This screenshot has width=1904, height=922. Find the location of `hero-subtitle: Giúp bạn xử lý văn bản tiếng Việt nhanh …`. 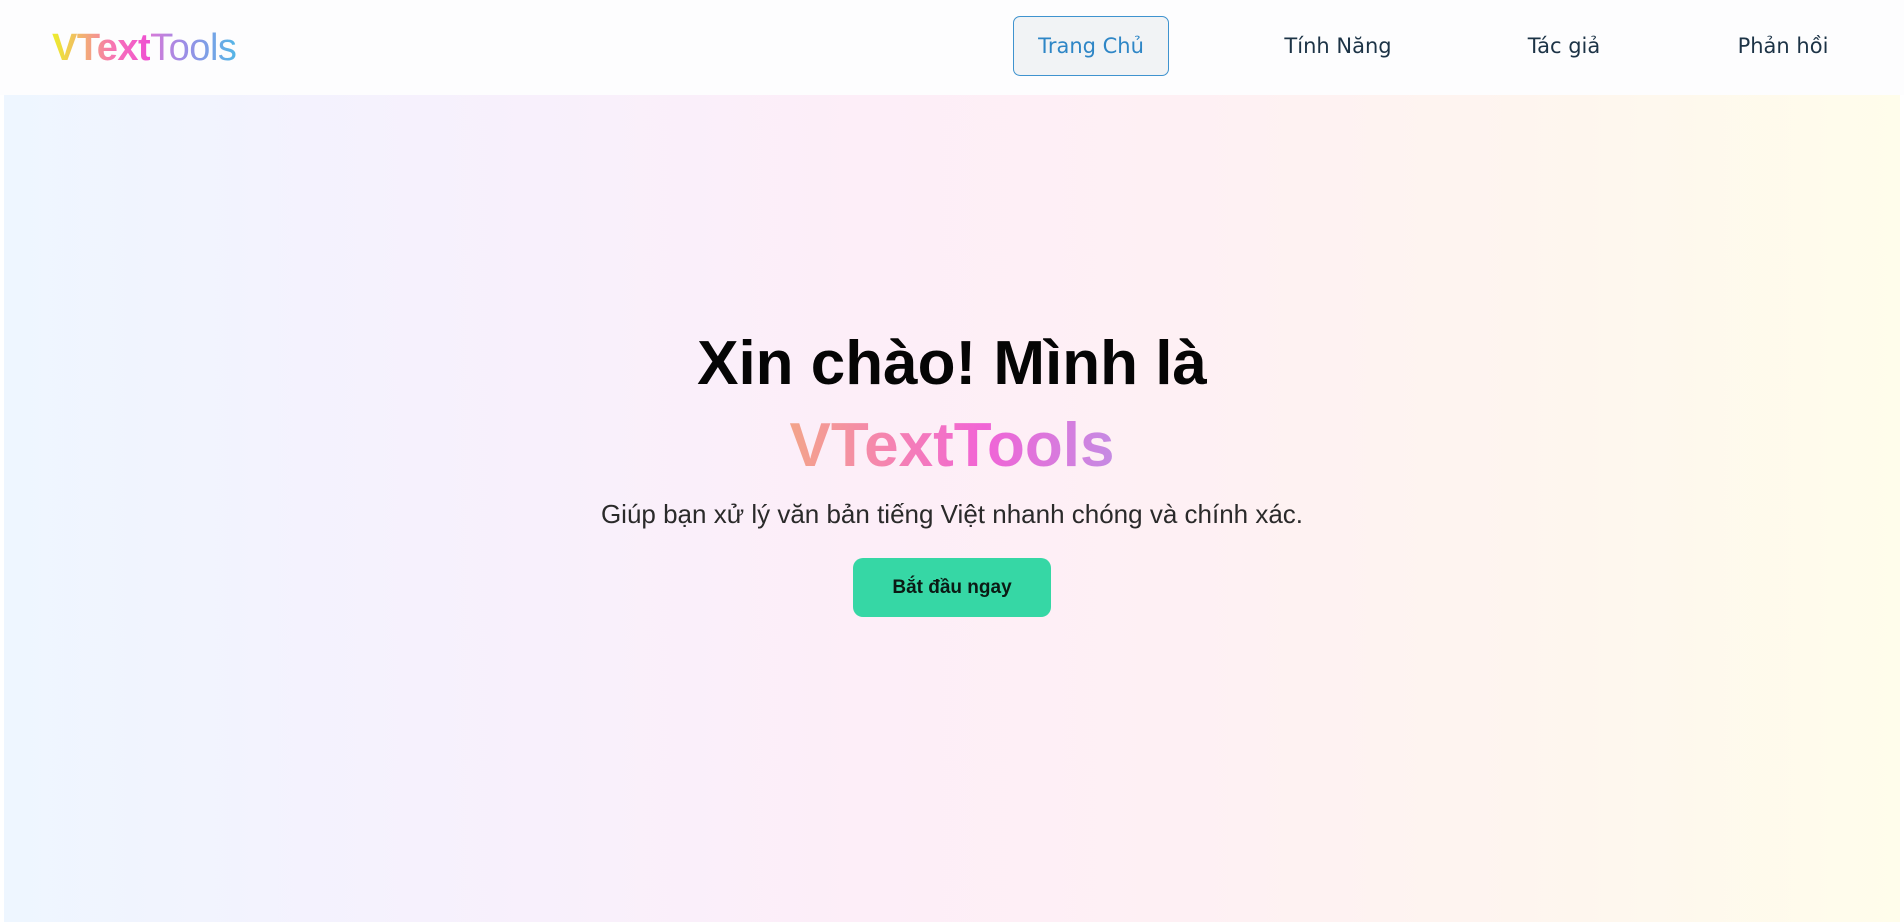

hero-subtitle: Giúp bạn xử lý văn bản tiếng Việt nhanh … is located at coordinates (952, 514).